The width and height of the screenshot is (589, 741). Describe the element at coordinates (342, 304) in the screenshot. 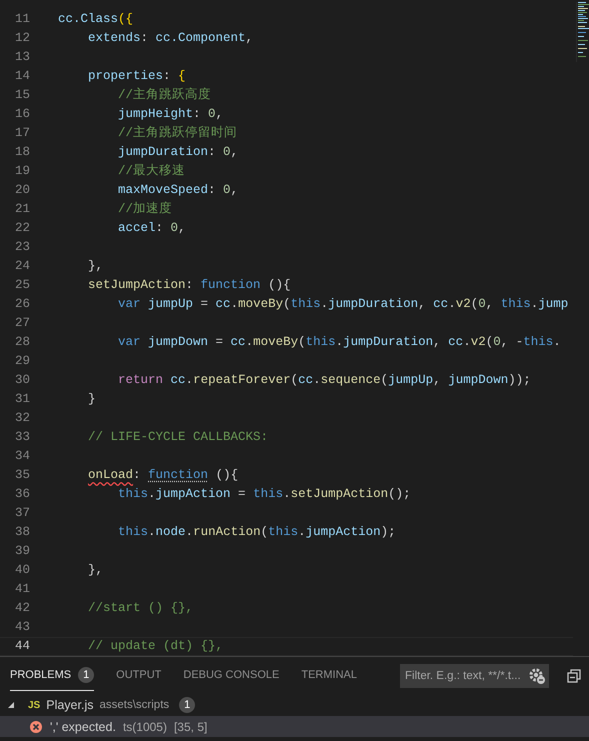

I see `code-line: var jumpUp = cc.moveBy(this.jumpDuration, cc.v2(0, this.jump` at that location.